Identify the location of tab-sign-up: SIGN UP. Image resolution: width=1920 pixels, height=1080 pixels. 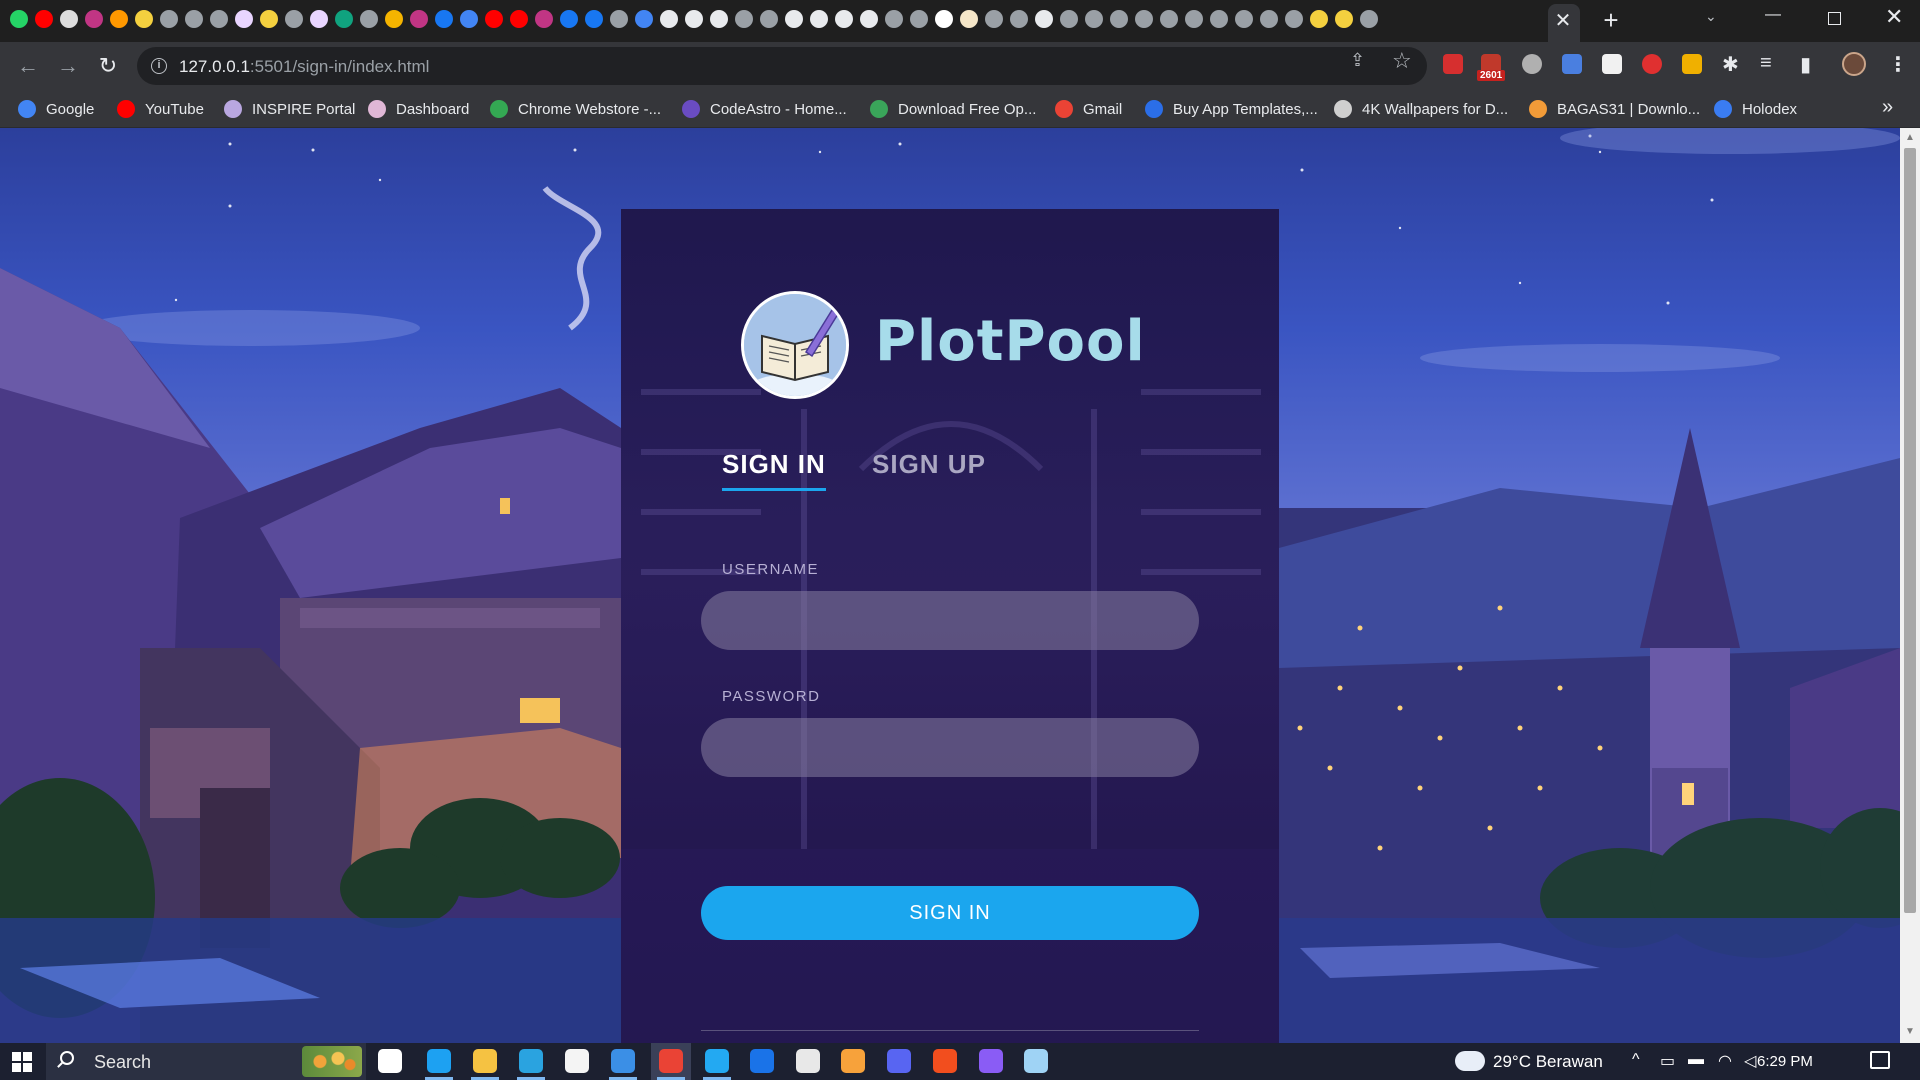
(929, 464).